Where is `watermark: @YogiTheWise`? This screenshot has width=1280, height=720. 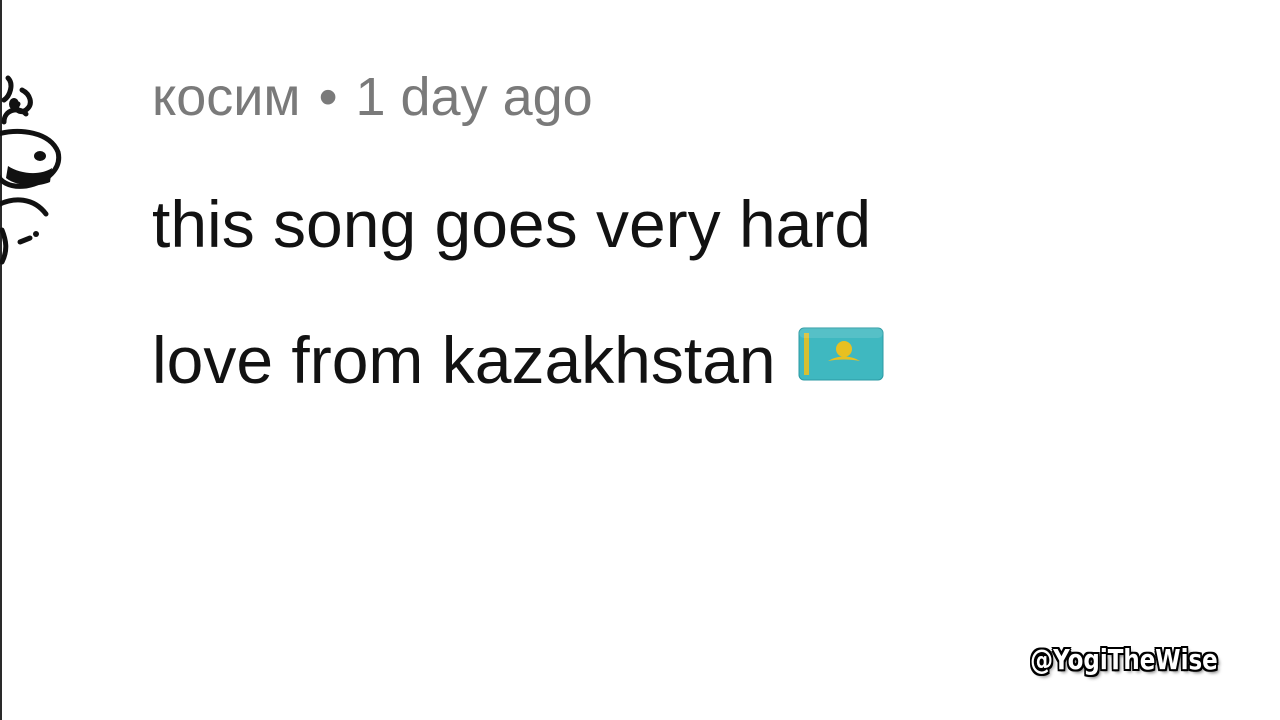 watermark: @YogiTheWise is located at coordinates (1124, 659).